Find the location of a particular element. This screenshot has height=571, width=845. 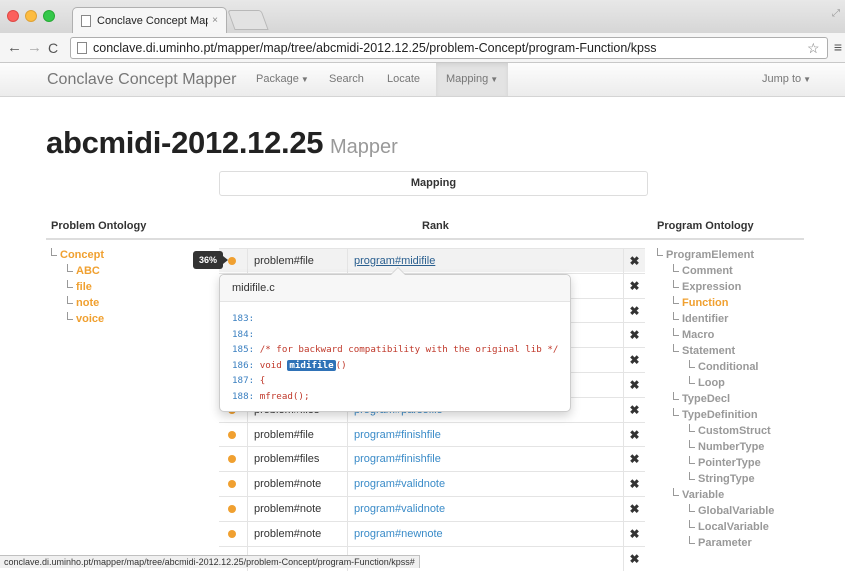

line-number: 188: is located at coordinates (243, 396).